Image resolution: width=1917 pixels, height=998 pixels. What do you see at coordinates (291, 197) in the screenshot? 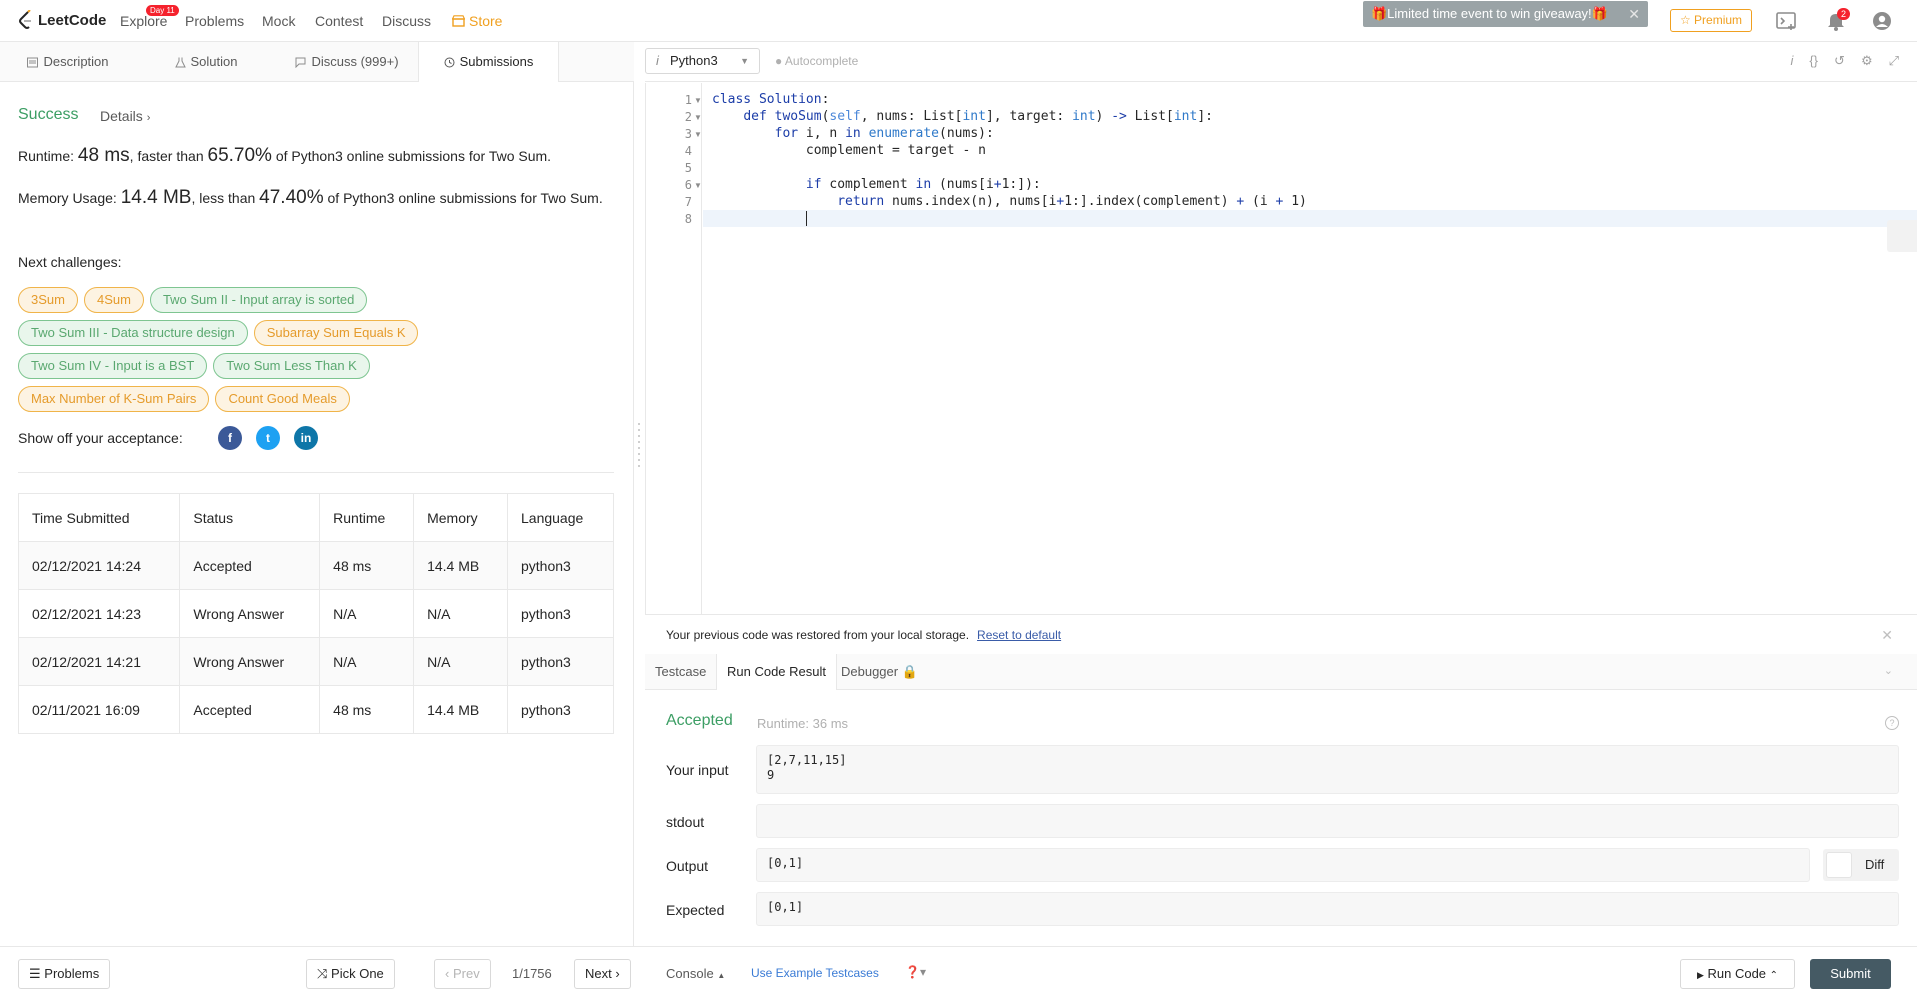
I see `memory-percentile: 47.40%` at bounding box center [291, 197].